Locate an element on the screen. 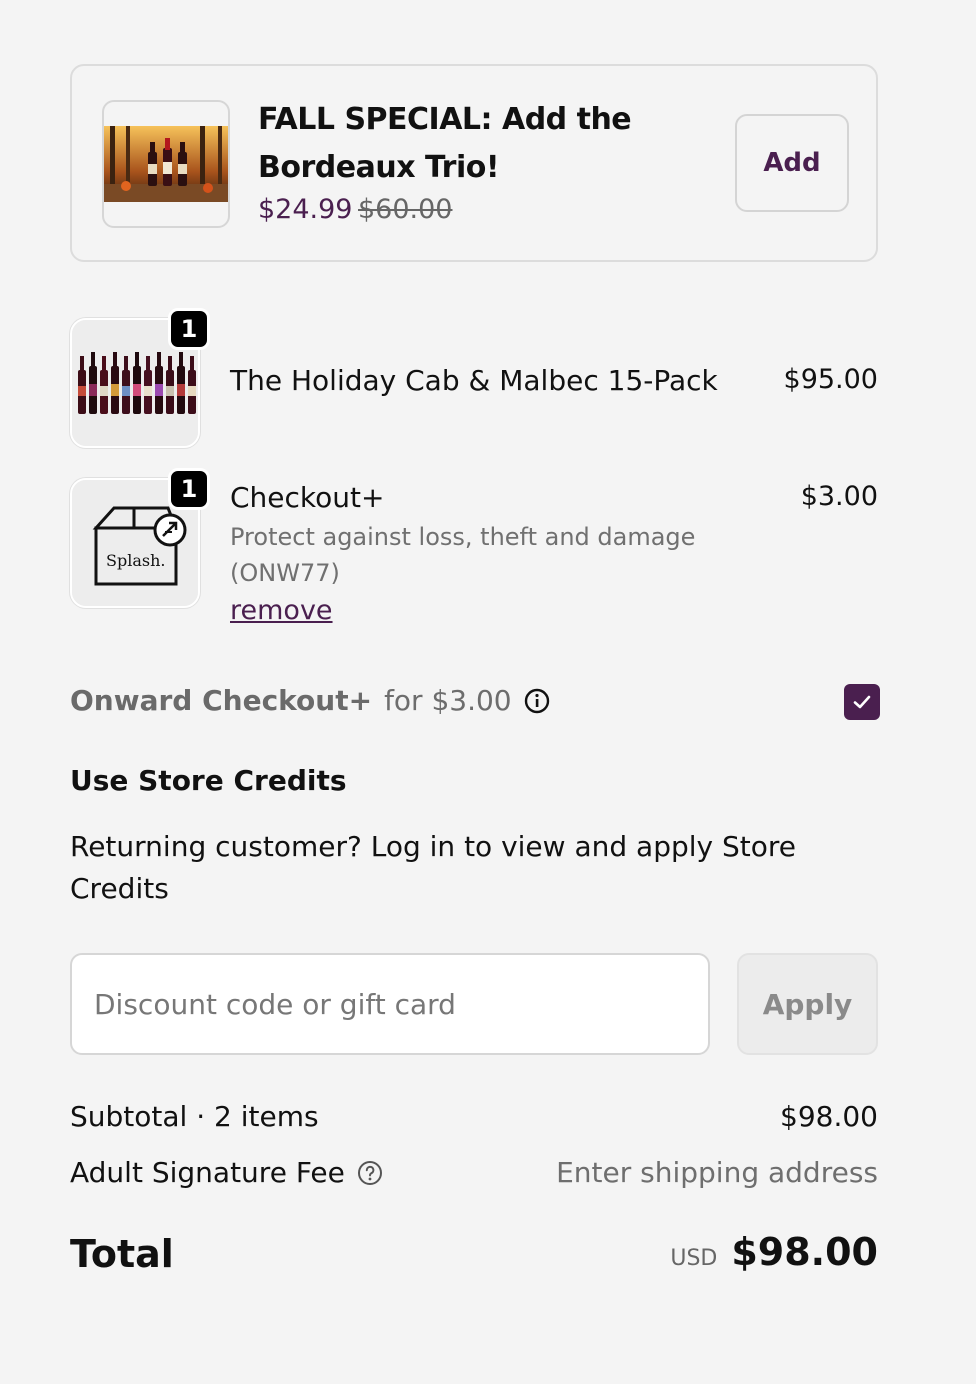 Image resolution: width=976 pixels, height=1384 pixels. total-value: USD $98.00 is located at coordinates (774, 1252).